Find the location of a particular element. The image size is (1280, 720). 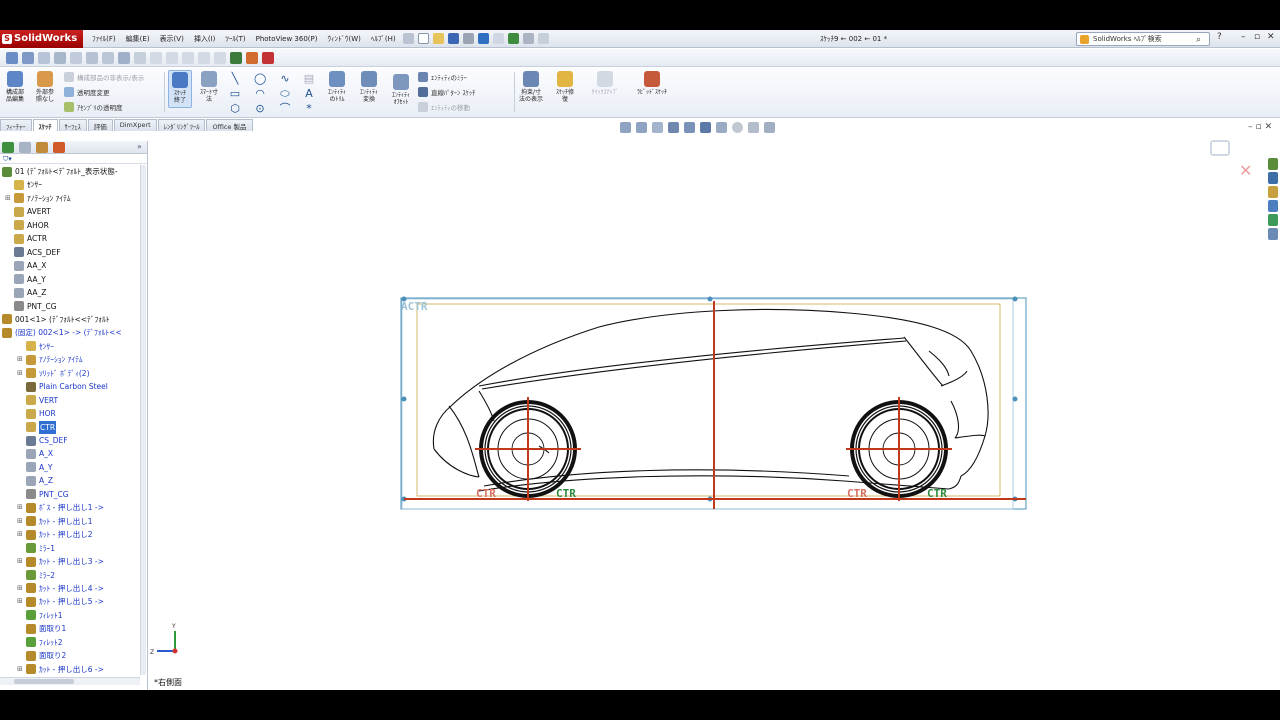

display-relations-button: 拘束/寸 法の表示 is located at coordinates (531, 87).